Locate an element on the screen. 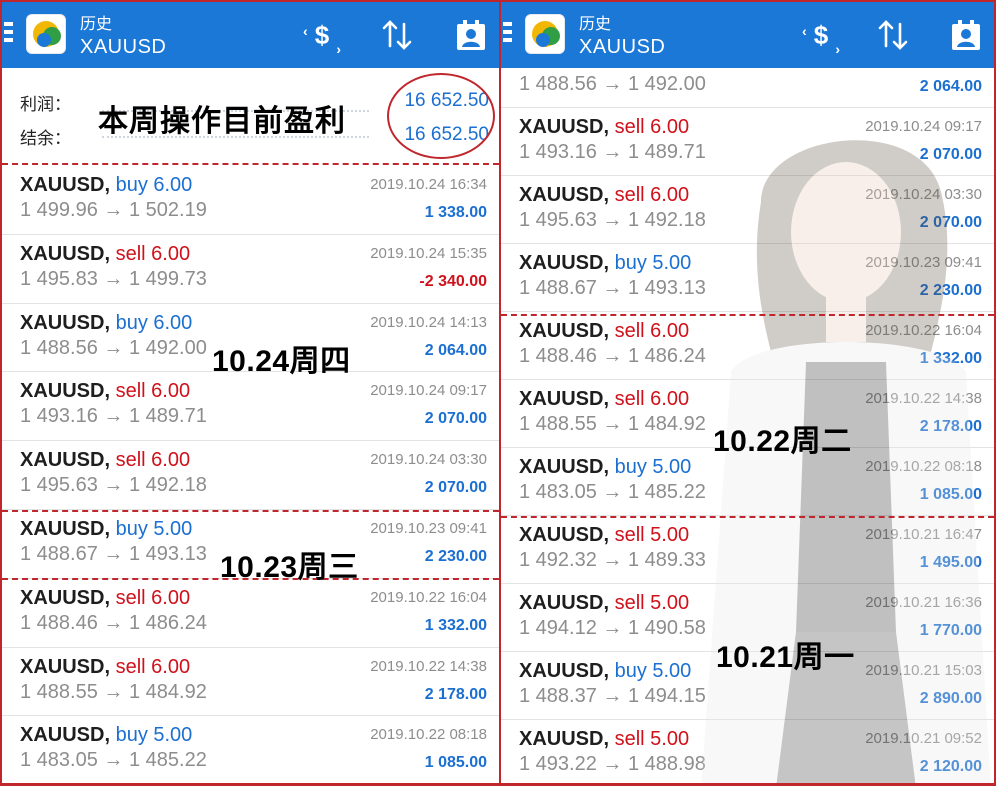 The height and width of the screenshot is (786, 996). screen-title: 历史 is located at coordinates (595, 24).